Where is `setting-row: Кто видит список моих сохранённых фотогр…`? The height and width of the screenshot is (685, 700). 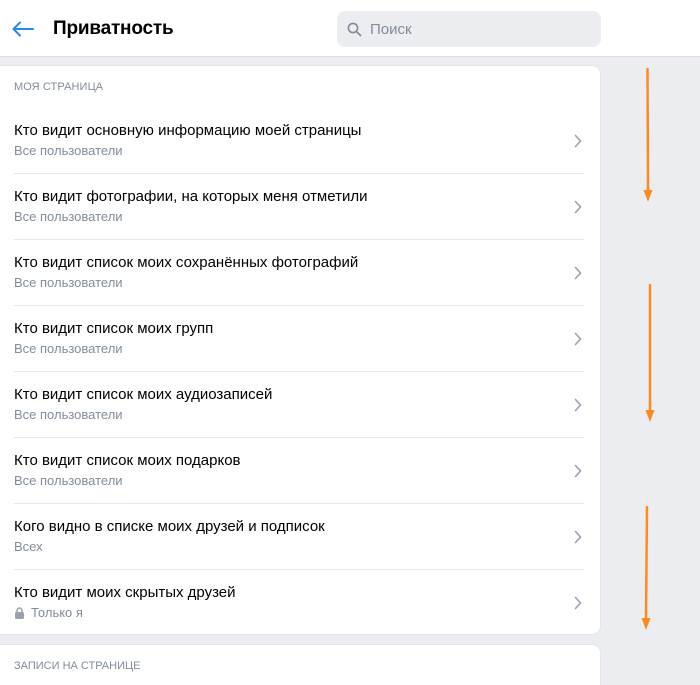
setting-row: Кто видит список моих сохранённых фотогр… is located at coordinates (300, 273).